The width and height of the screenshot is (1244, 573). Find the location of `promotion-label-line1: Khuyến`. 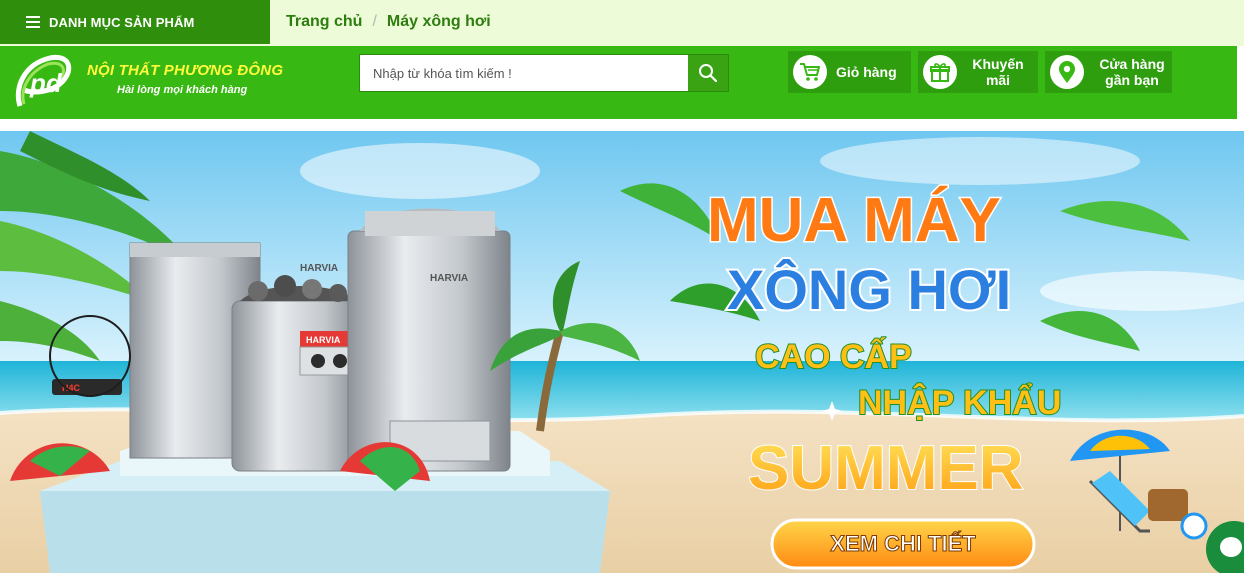

promotion-label-line1: Khuyến is located at coordinates (998, 64).